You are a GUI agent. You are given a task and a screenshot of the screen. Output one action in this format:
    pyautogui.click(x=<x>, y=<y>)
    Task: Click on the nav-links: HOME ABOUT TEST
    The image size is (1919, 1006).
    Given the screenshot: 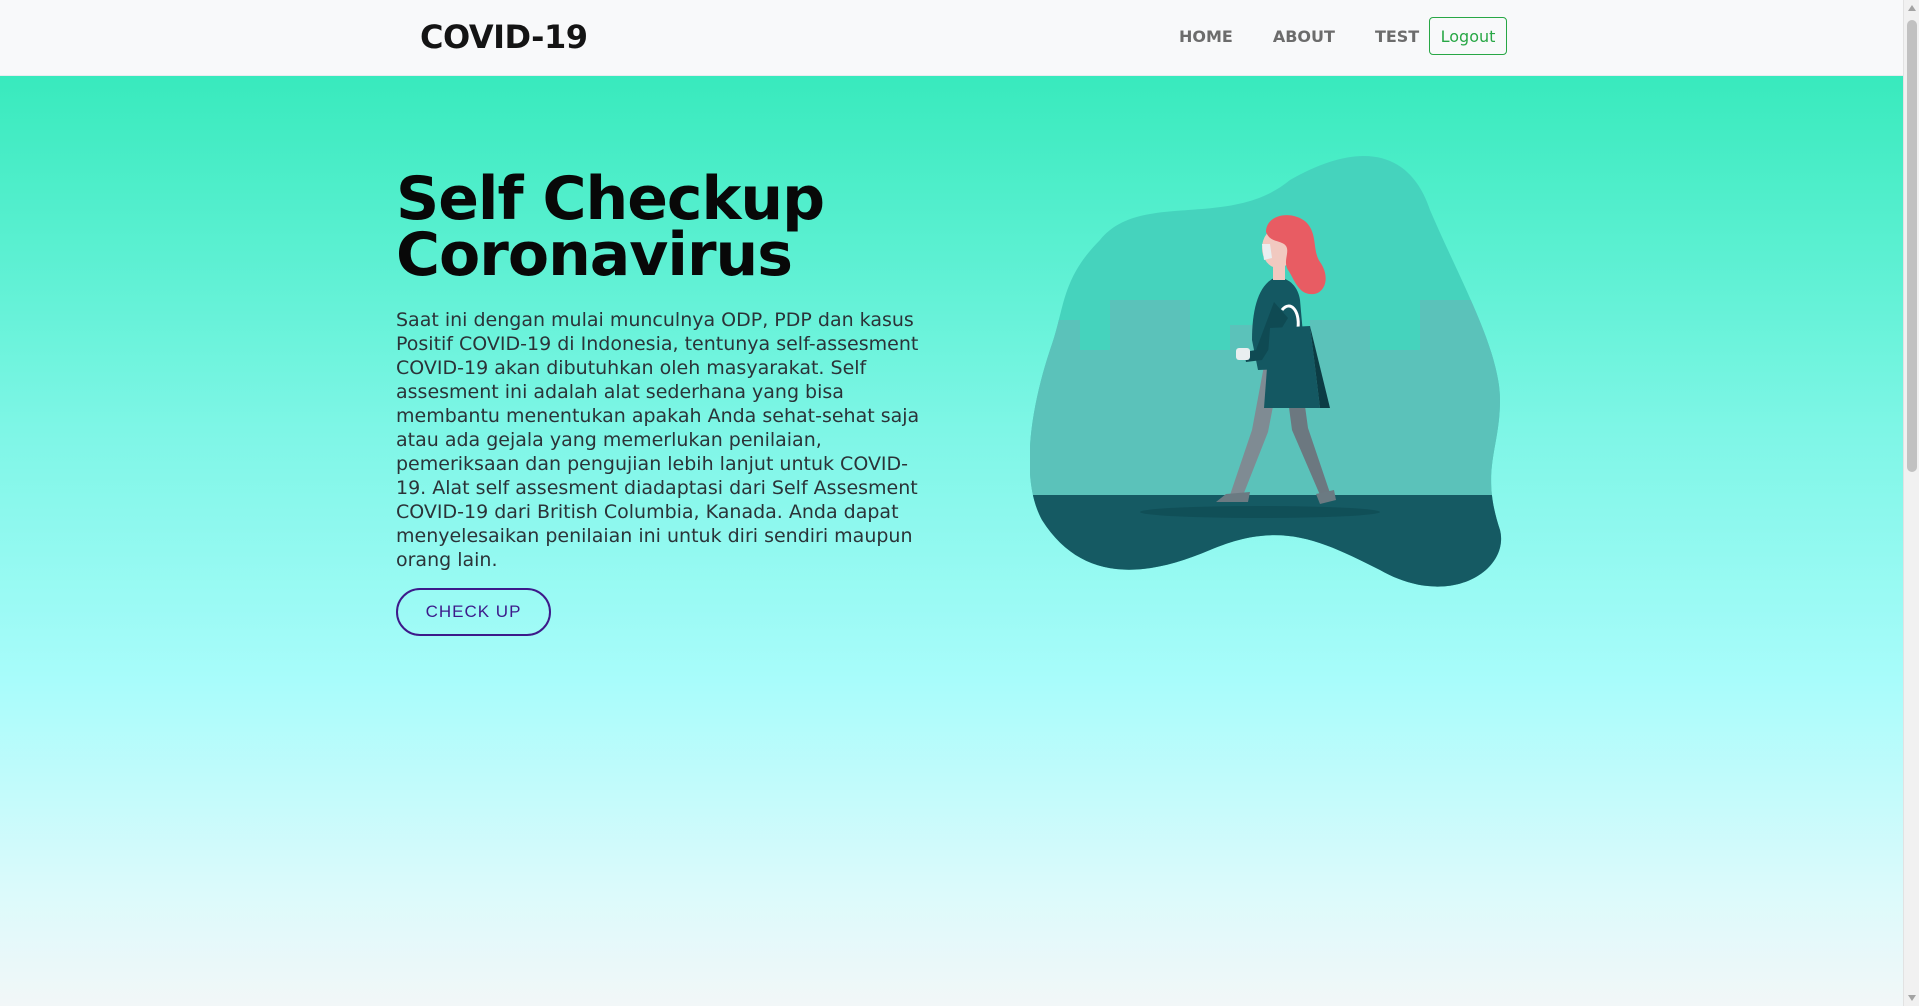 What is the action you would take?
    pyautogui.click(x=1319, y=36)
    